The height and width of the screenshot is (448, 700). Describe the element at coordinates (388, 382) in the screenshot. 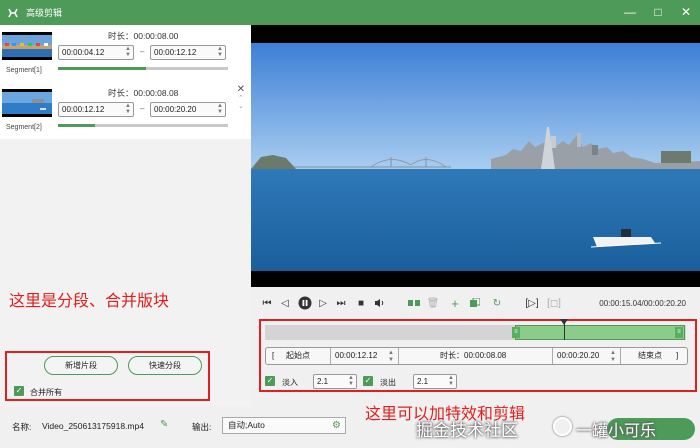

I see `fade-out-label: 淡出` at that location.